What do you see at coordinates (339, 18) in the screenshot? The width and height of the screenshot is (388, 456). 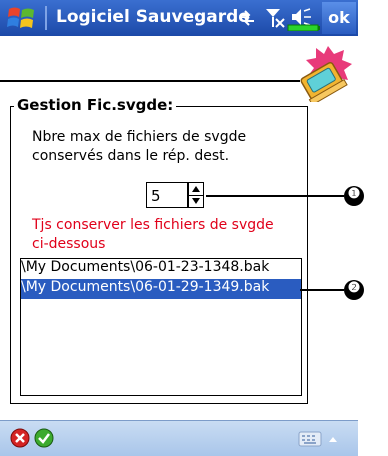 I see `ok-button: ok` at bounding box center [339, 18].